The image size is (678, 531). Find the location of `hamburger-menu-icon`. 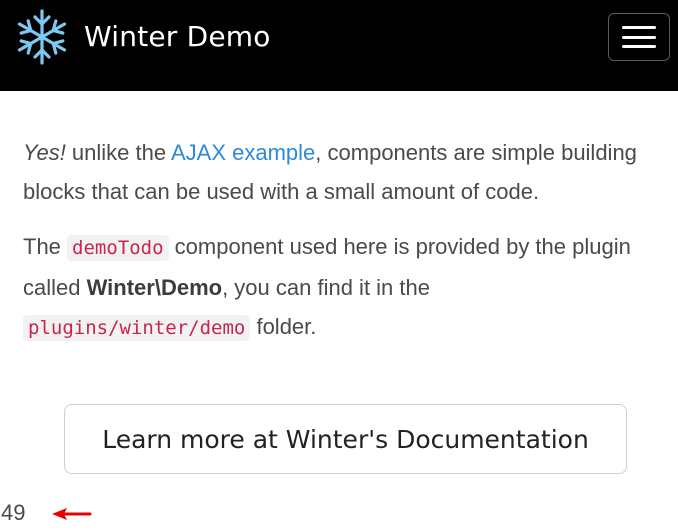

hamburger-menu-icon is located at coordinates (639, 37).